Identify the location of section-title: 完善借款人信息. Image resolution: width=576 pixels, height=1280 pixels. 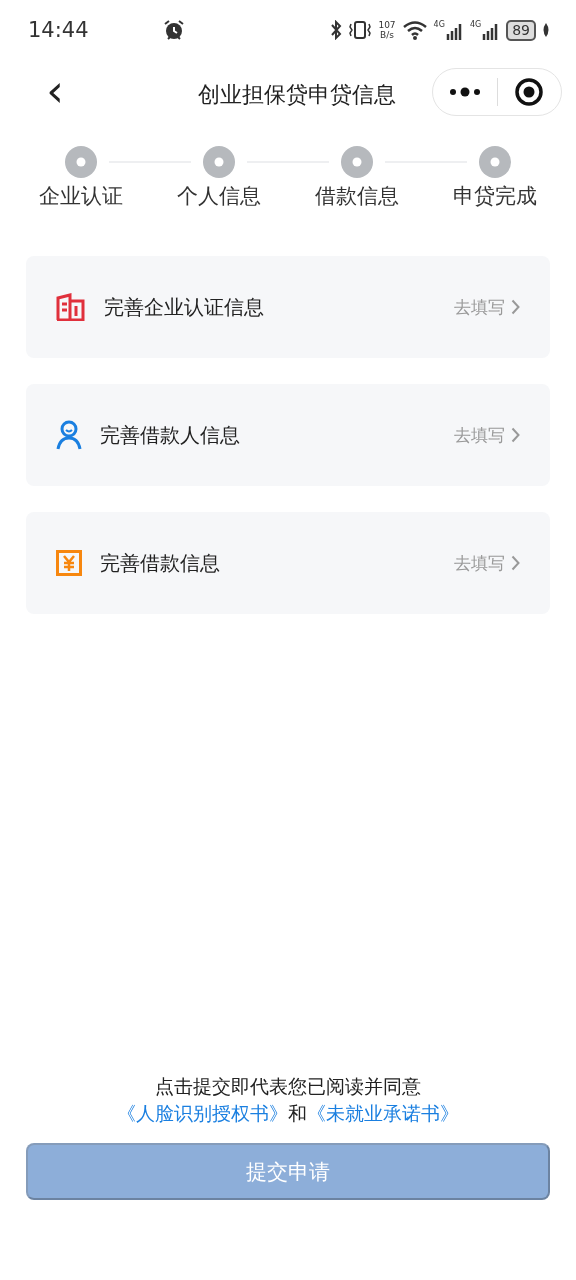
(170, 435).